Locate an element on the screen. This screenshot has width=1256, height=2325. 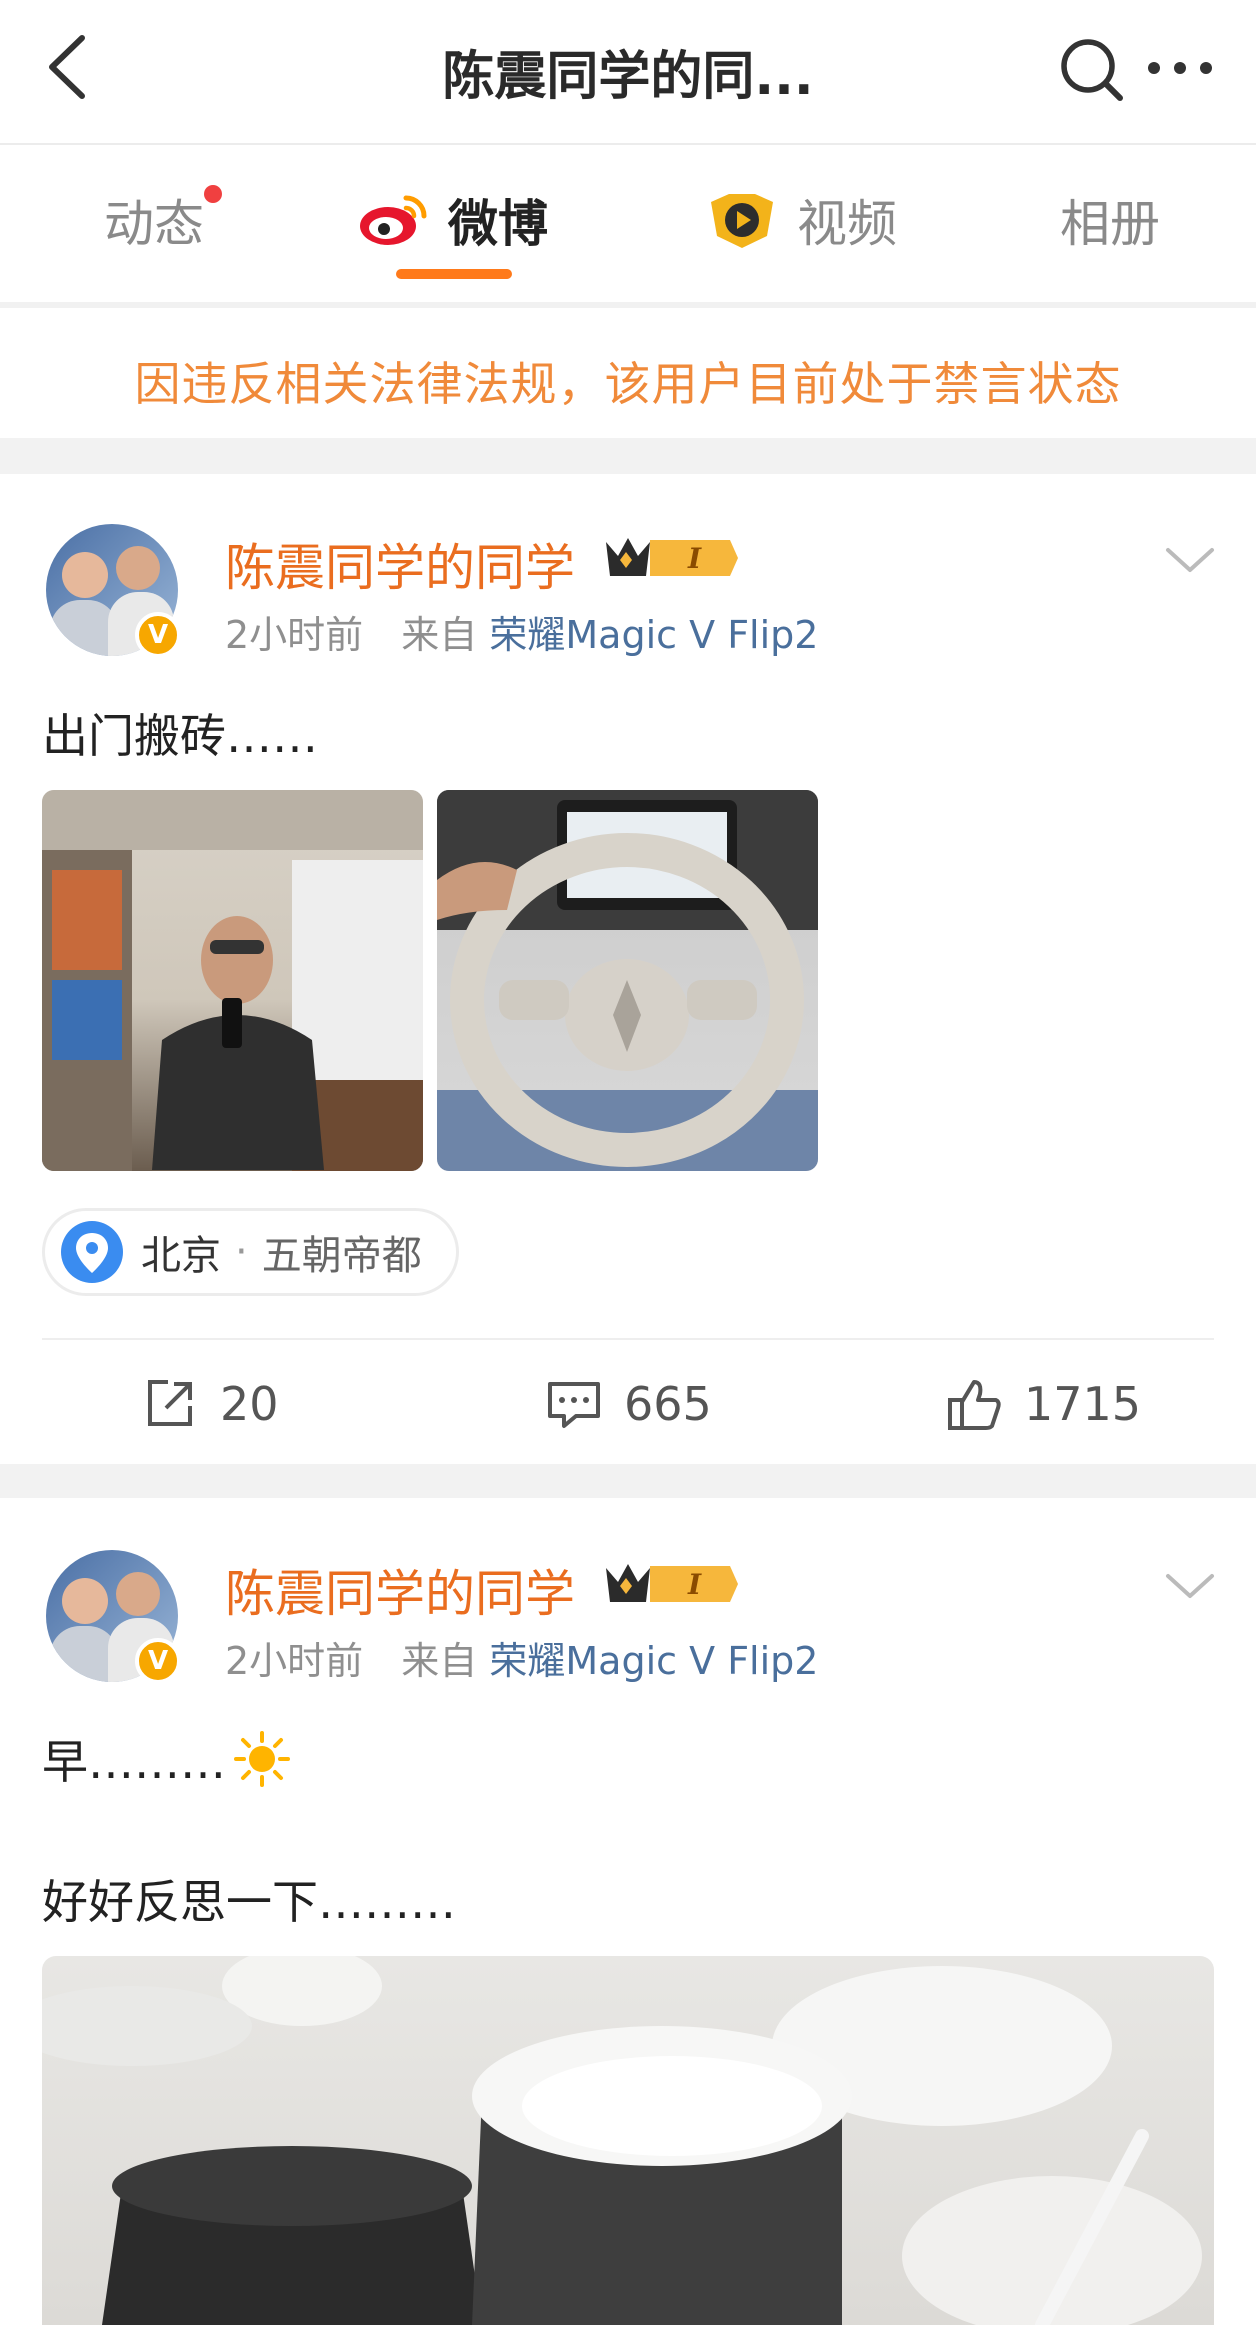
tab-album: 相册 is located at coordinates (1110, 220).